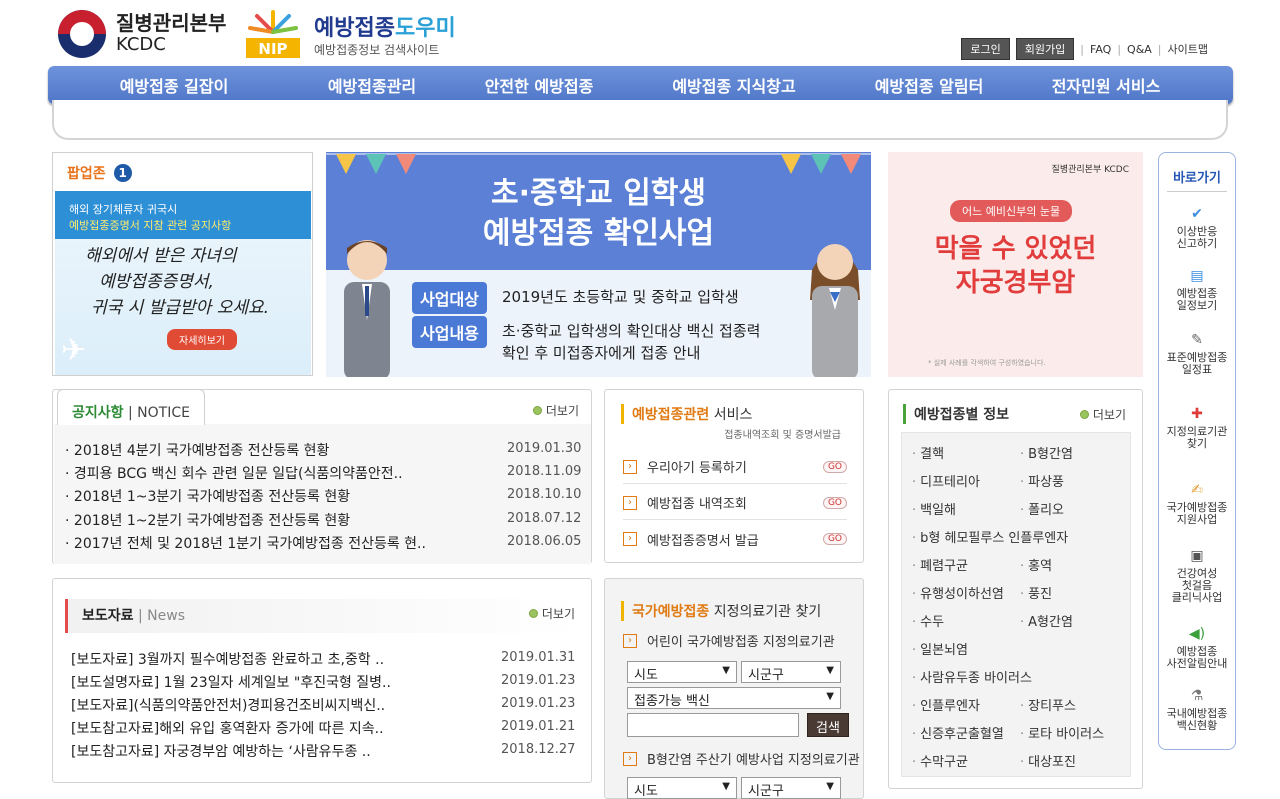  Describe the element at coordinates (1197, 427) in the screenshot. I see `quick-find-clinic: ✚ 지정의료기관 찾기` at that location.